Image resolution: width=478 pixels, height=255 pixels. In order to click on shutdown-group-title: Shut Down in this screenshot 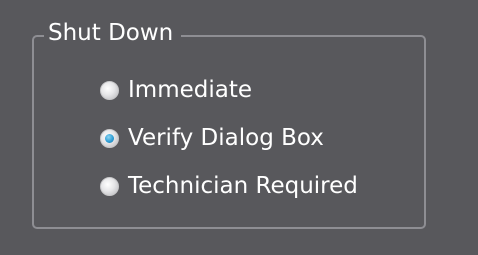, I will do `click(113, 33)`.